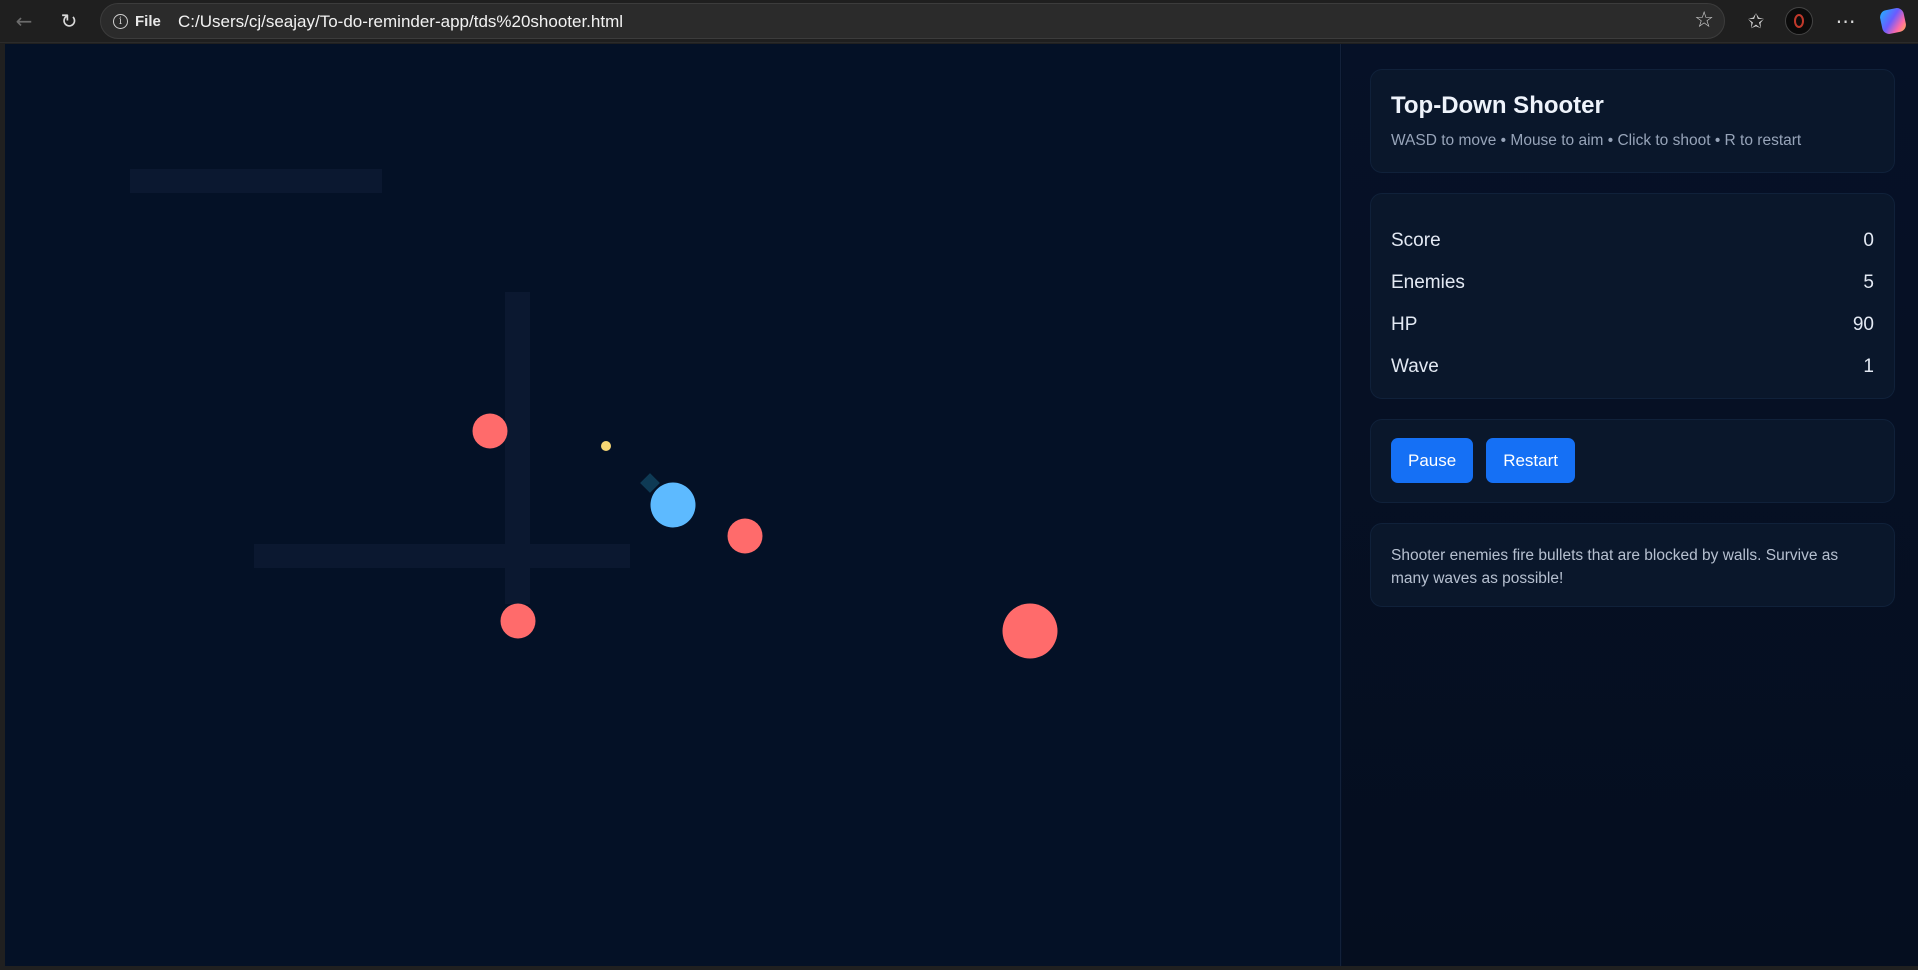 The width and height of the screenshot is (1918, 970). Describe the element at coordinates (69, 21) in the screenshot. I see `reload-icon: ↻` at that location.